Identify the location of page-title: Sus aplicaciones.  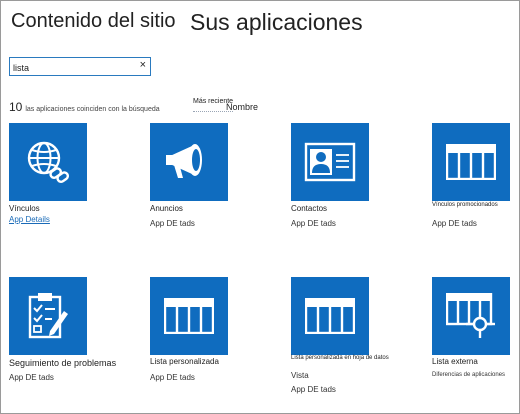
(276, 22).